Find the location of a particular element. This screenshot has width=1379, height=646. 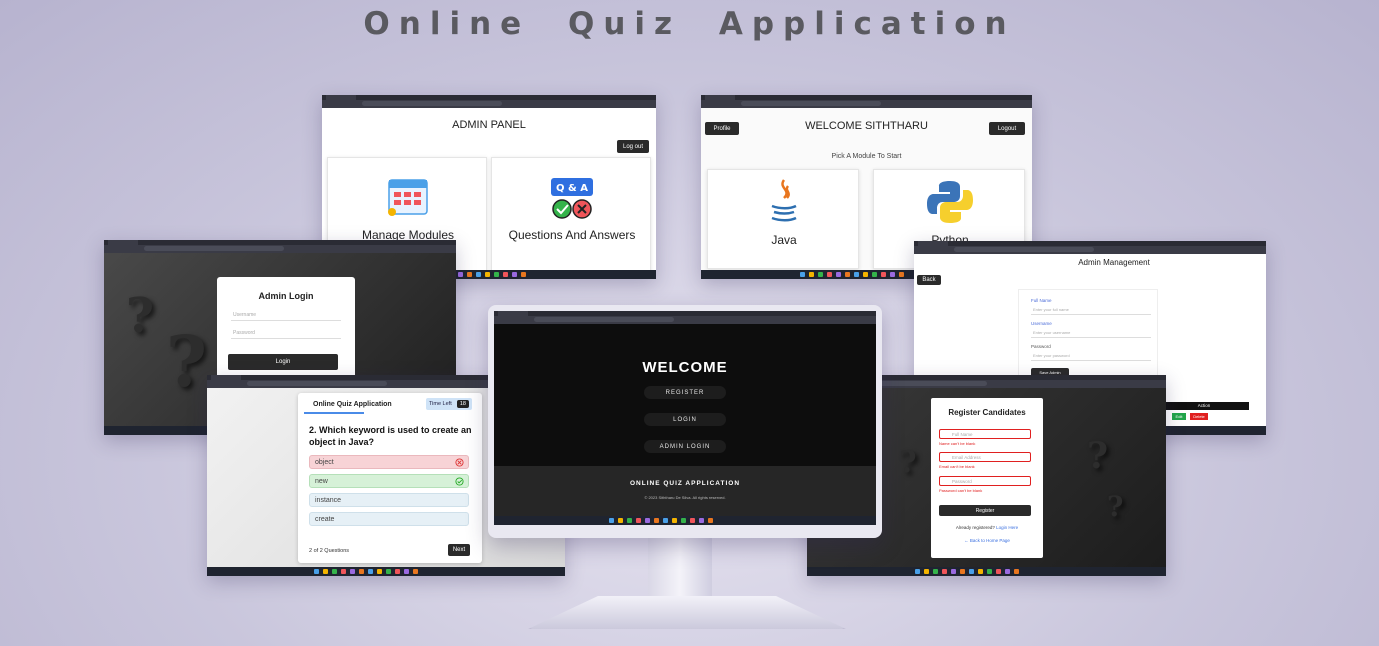

username-input: Enter your username is located at coordinates (1091, 332).